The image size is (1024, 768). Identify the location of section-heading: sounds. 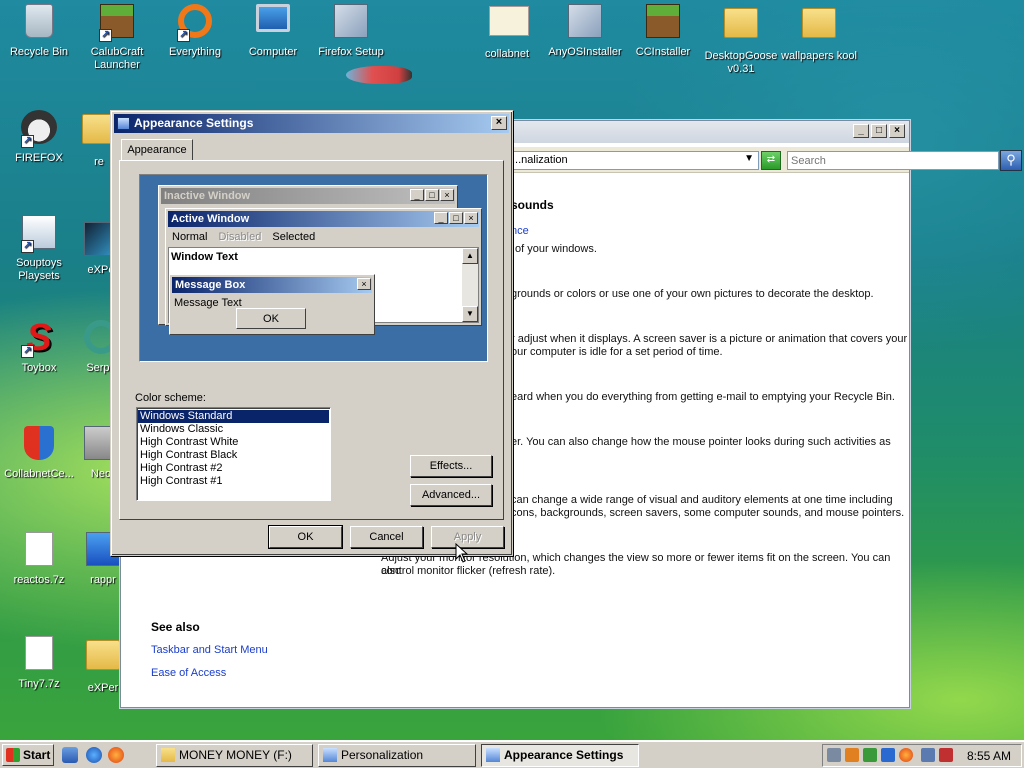
(532, 205).